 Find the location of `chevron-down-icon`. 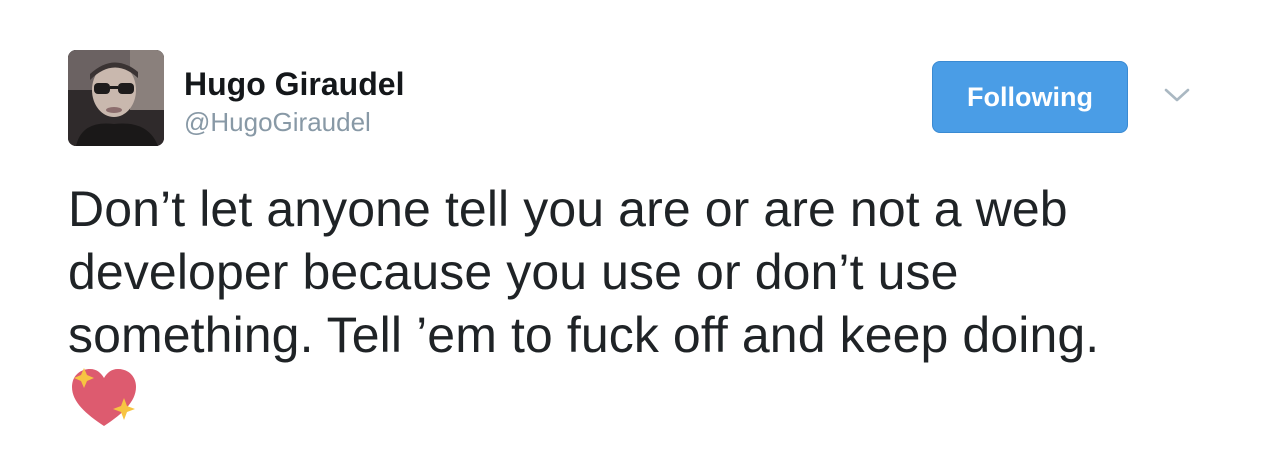

chevron-down-icon is located at coordinates (1177, 95).